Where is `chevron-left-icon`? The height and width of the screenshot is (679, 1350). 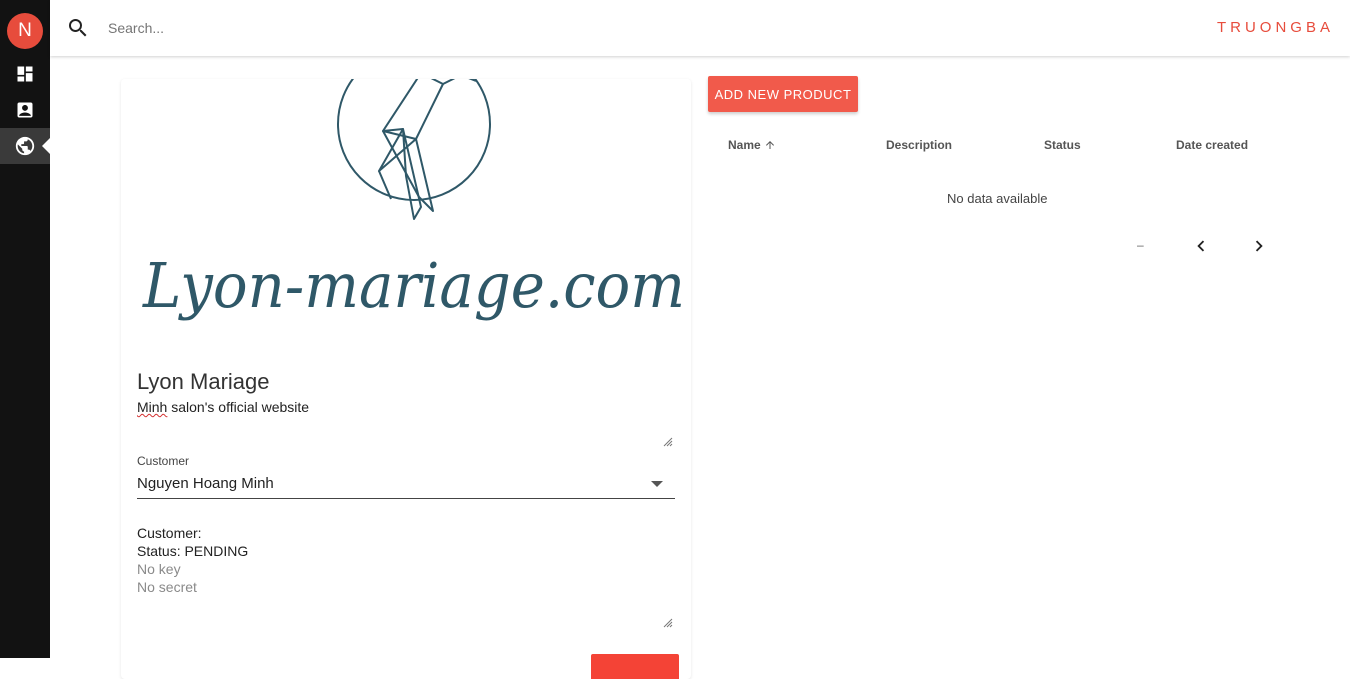 chevron-left-icon is located at coordinates (1201, 246).